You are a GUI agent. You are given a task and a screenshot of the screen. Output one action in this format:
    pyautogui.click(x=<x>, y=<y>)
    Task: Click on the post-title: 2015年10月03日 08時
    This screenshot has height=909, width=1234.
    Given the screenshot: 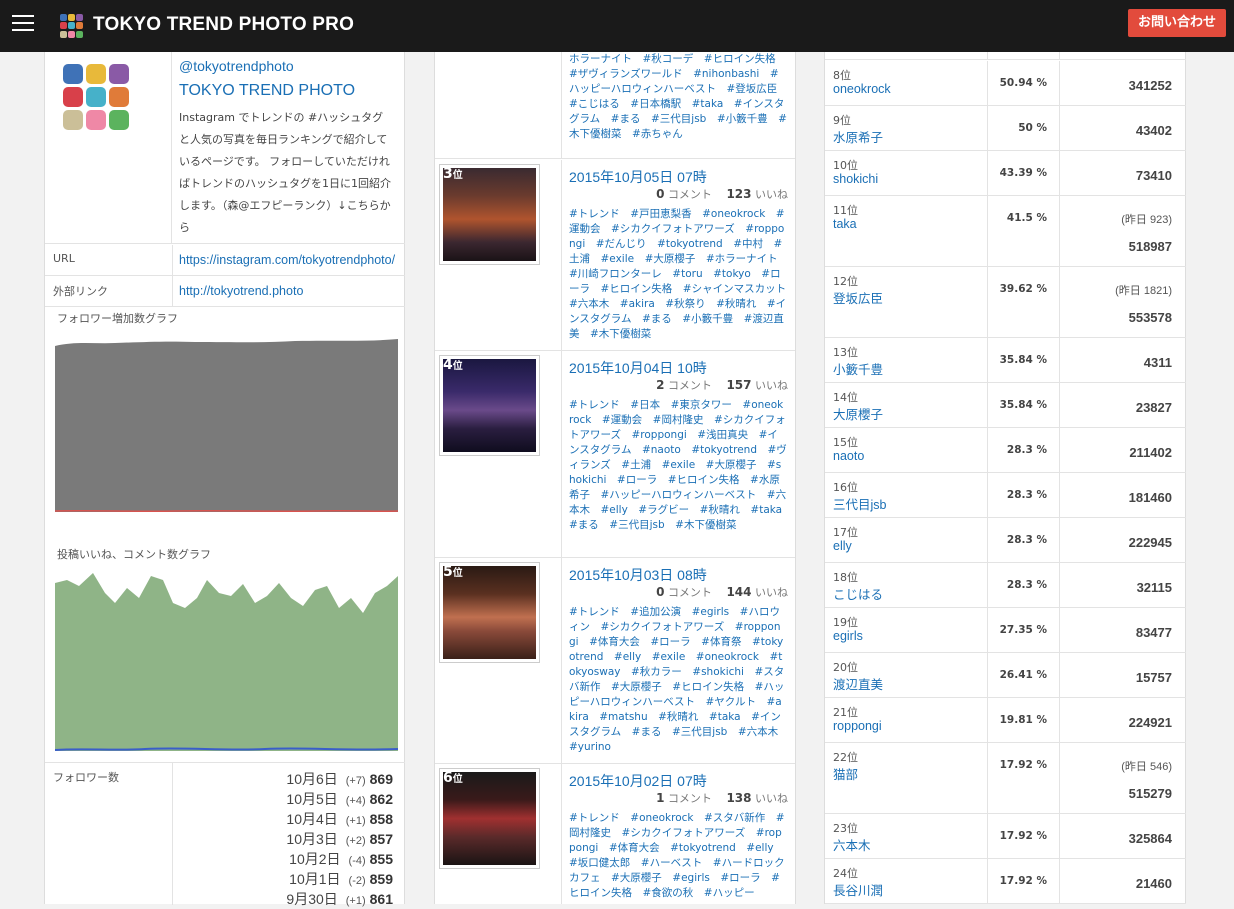 What is the action you would take?
    pyautogui.click(x=638, y=575)
    